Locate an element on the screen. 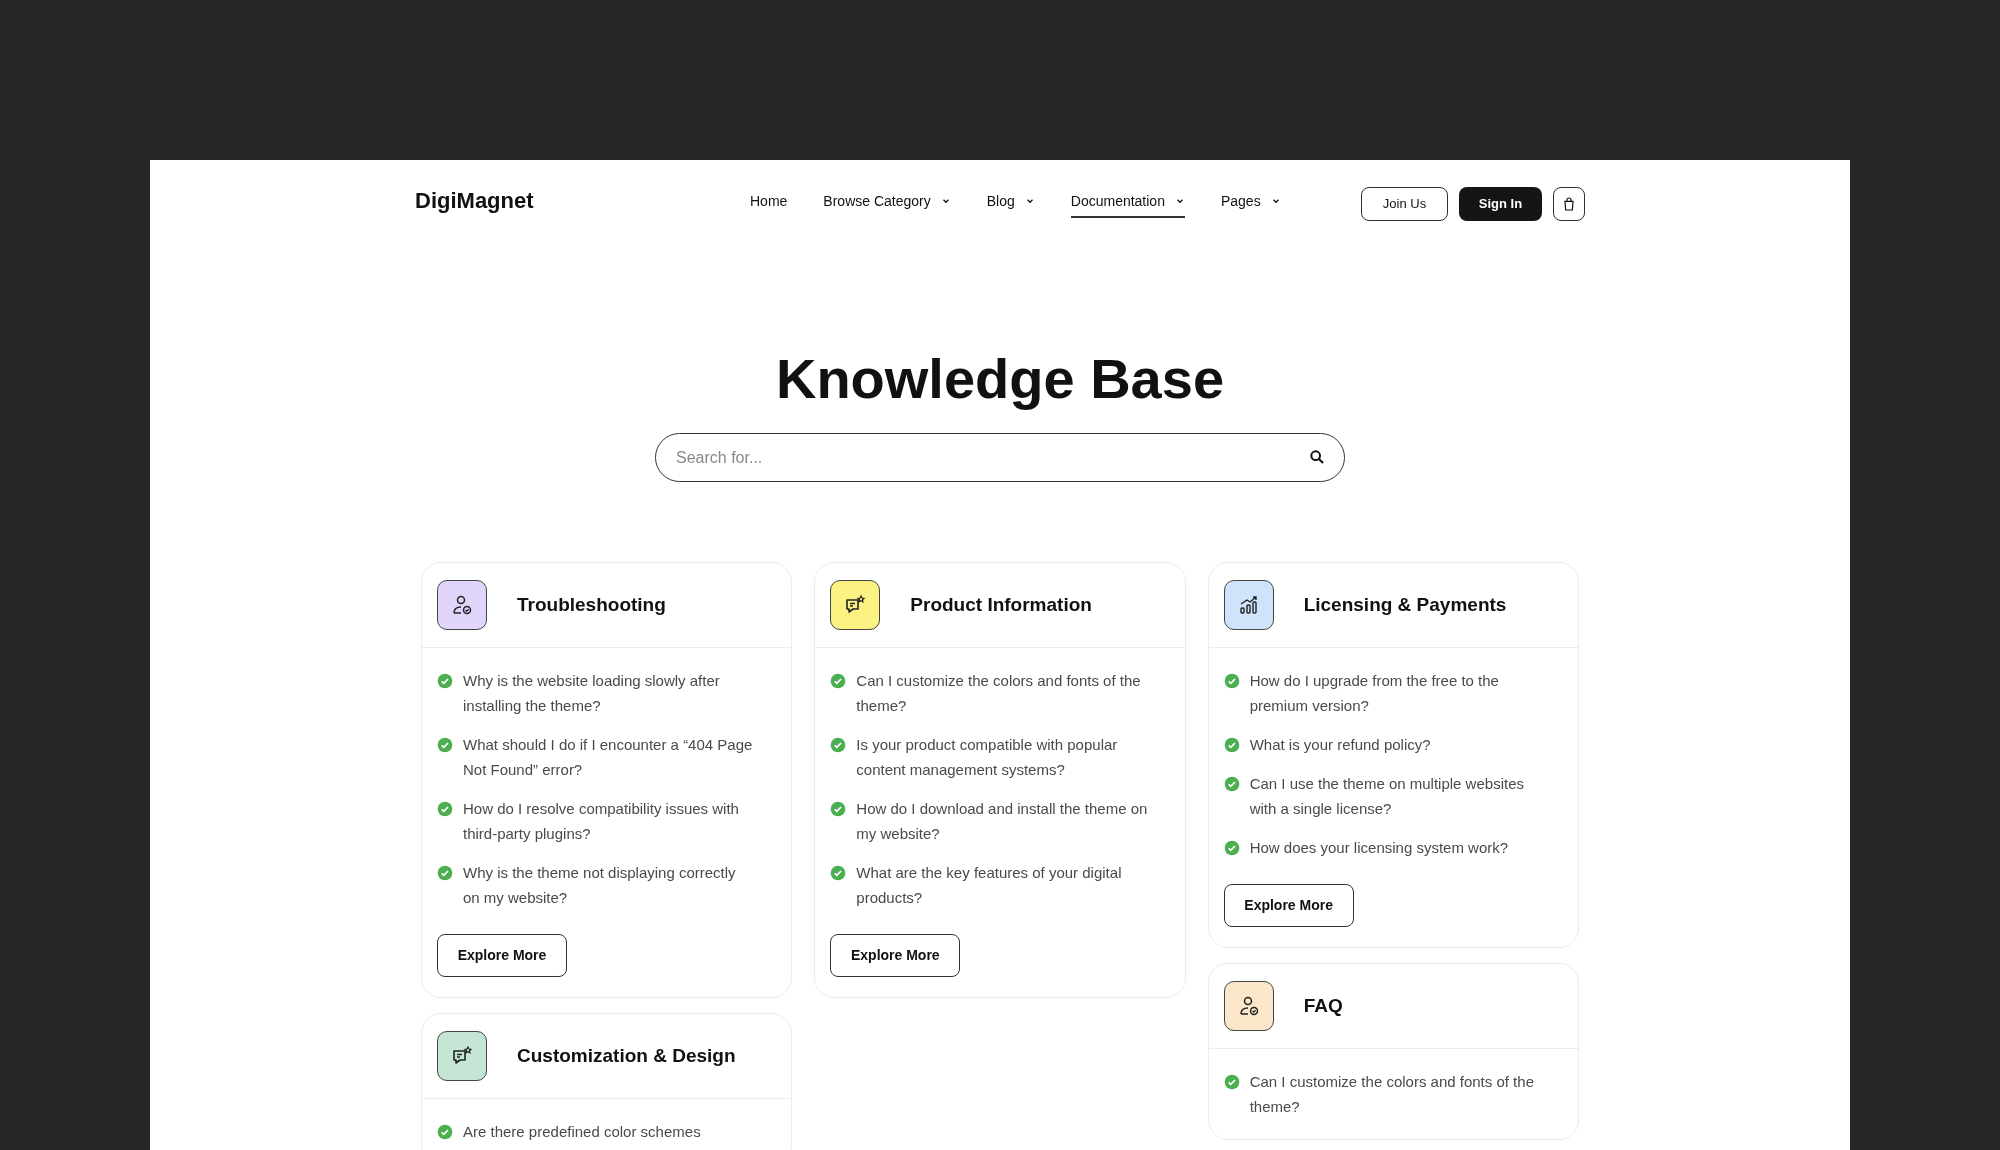 This screenshot has height=1150, width=2000. nav-link: Documentation is located at coordinates (1127, 204).